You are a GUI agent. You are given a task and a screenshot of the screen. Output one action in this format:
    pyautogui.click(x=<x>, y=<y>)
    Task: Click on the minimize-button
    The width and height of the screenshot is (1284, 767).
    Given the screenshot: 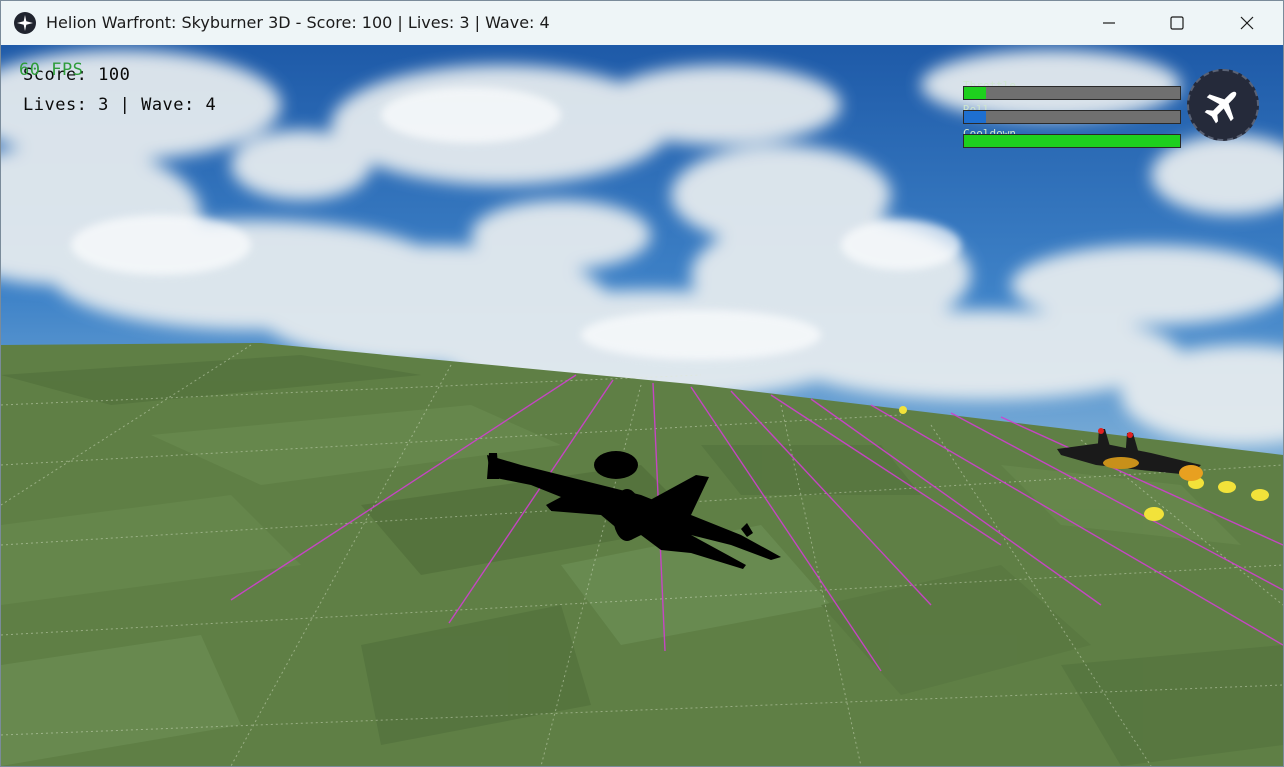 What is the action you would take?
    pyautogui.click(x=1109, y=23)
    